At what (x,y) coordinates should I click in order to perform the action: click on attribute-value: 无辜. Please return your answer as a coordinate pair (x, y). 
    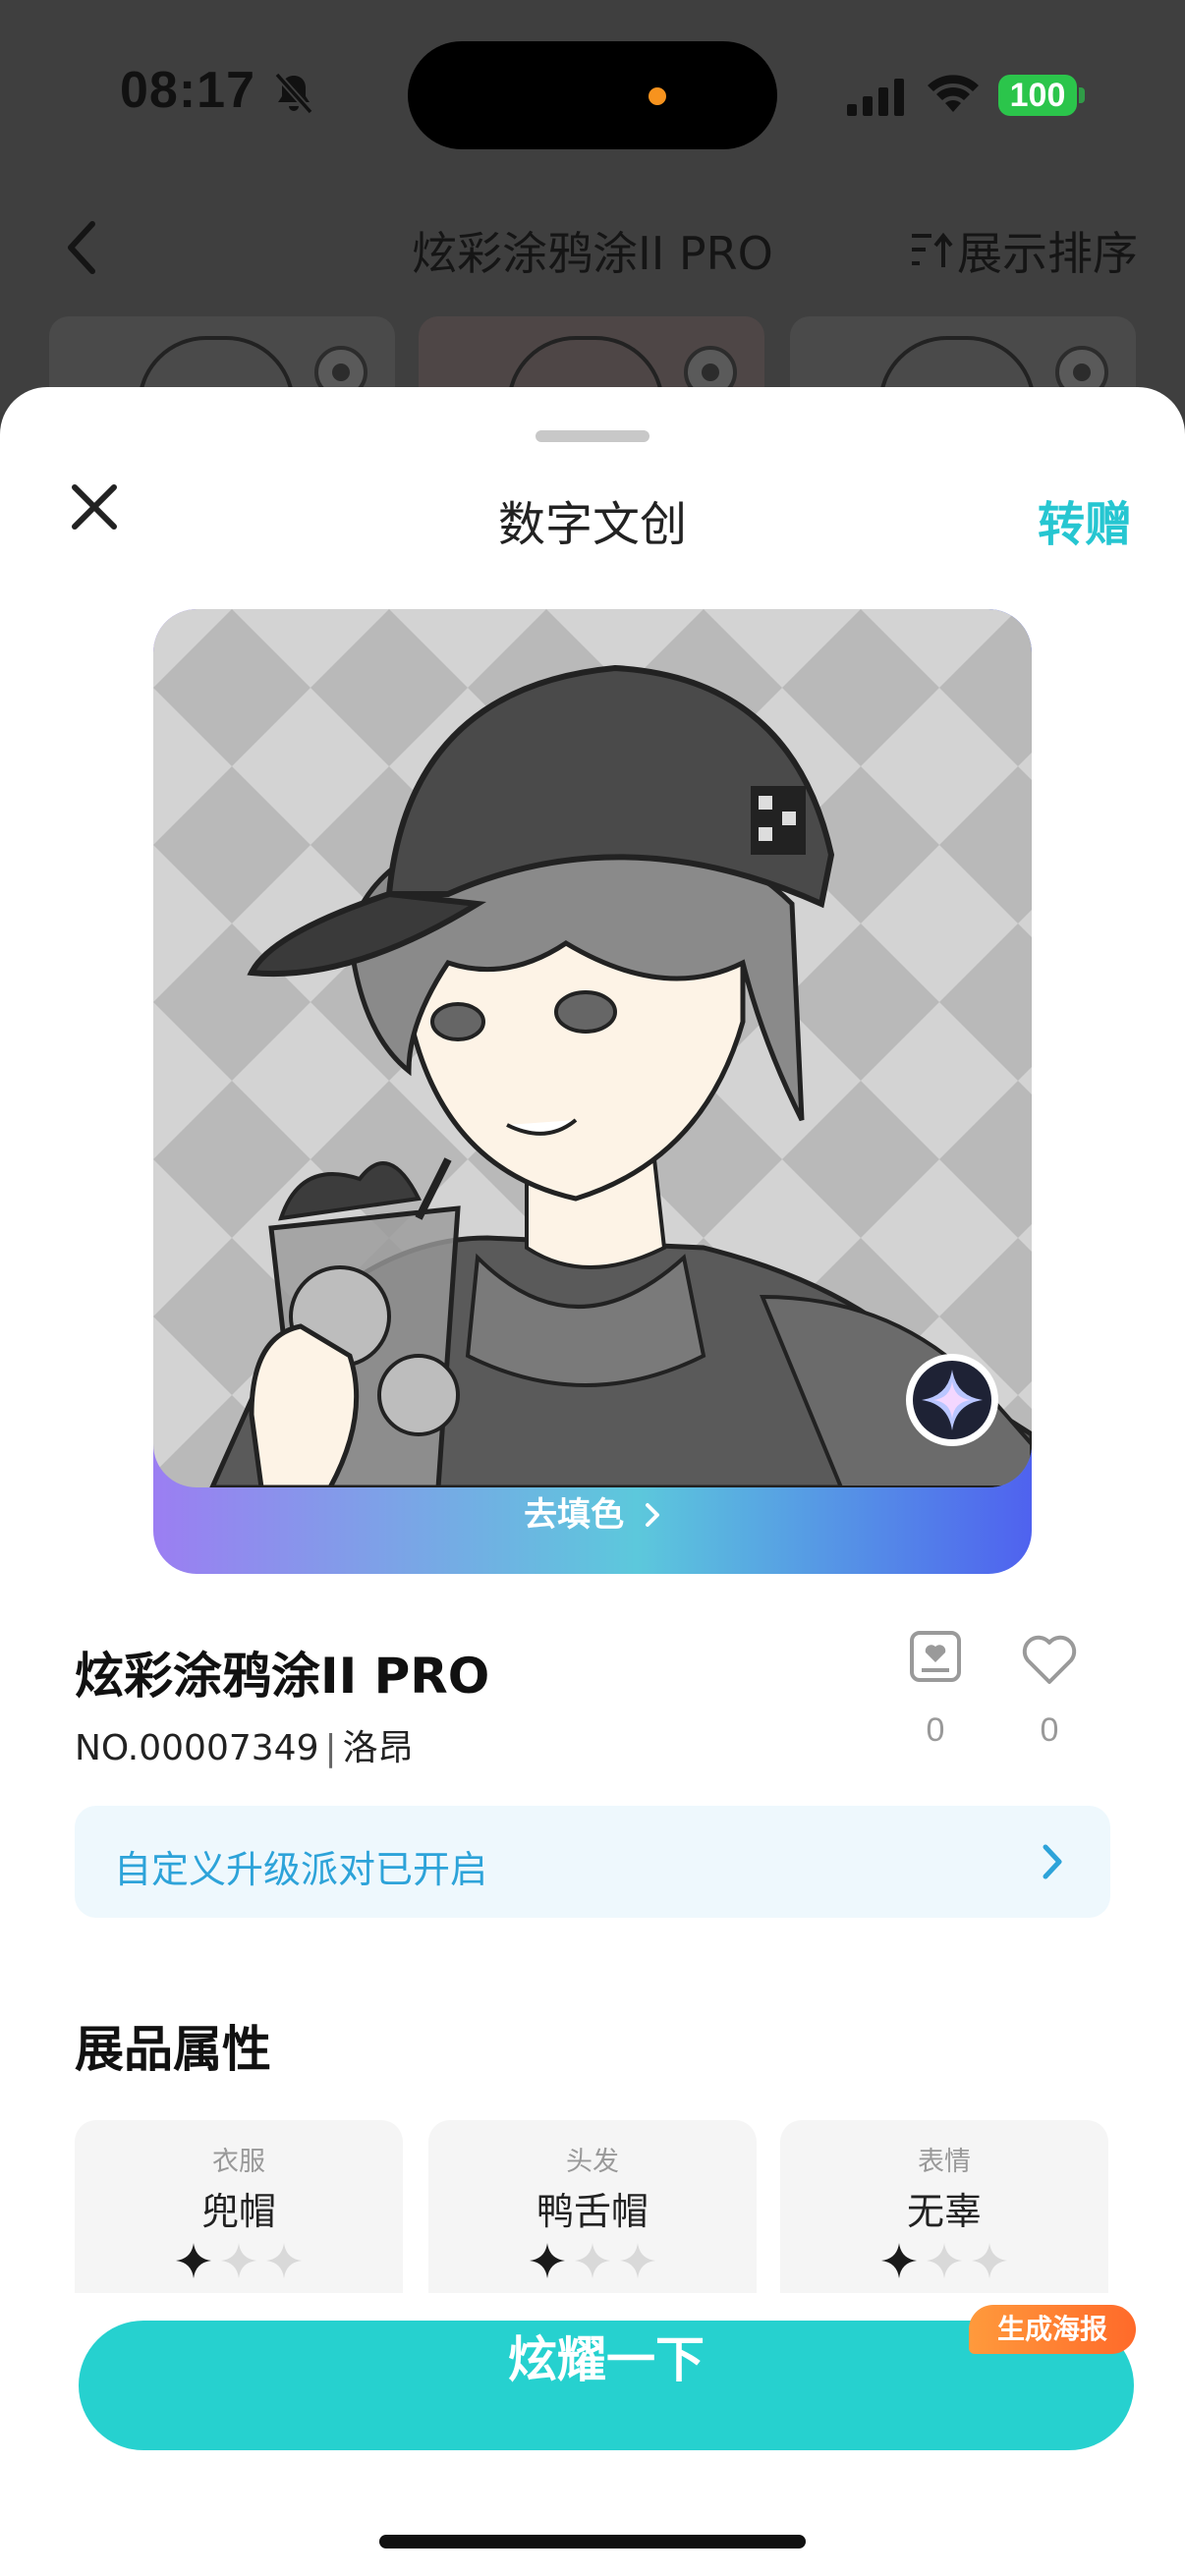
    Looking at the image, I should click on (944, 2211).